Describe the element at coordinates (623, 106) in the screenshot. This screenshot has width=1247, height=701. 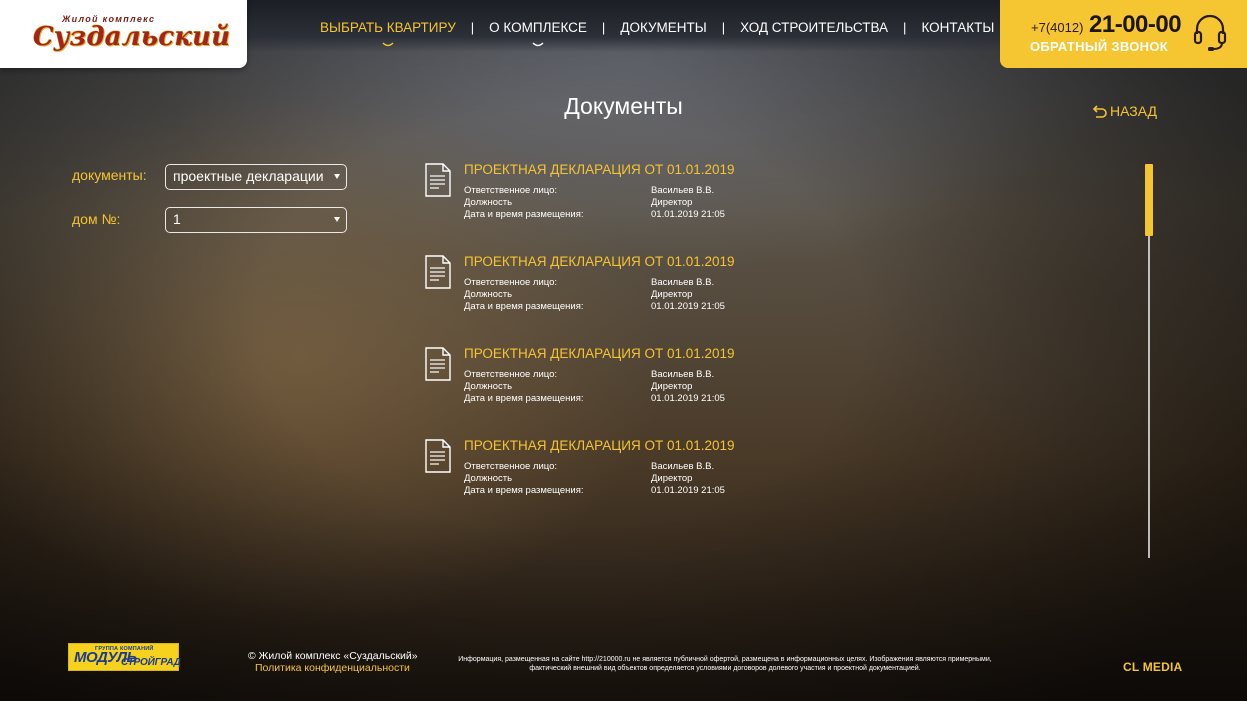
I see `page-title: Документы` at that location.